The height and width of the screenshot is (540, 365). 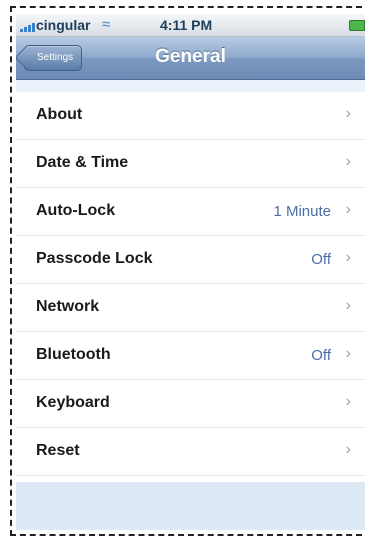 What do you see at coordinates (357, 25) in the screenshot?
I see `battery-icon` at bounding box center [357, 25].